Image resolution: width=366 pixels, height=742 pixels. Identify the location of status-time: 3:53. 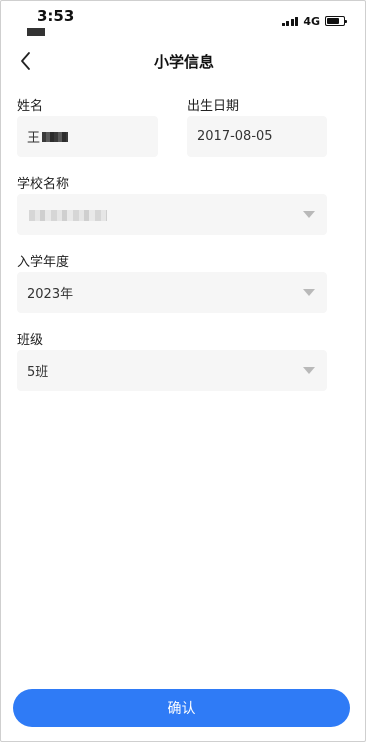
(56, 16).